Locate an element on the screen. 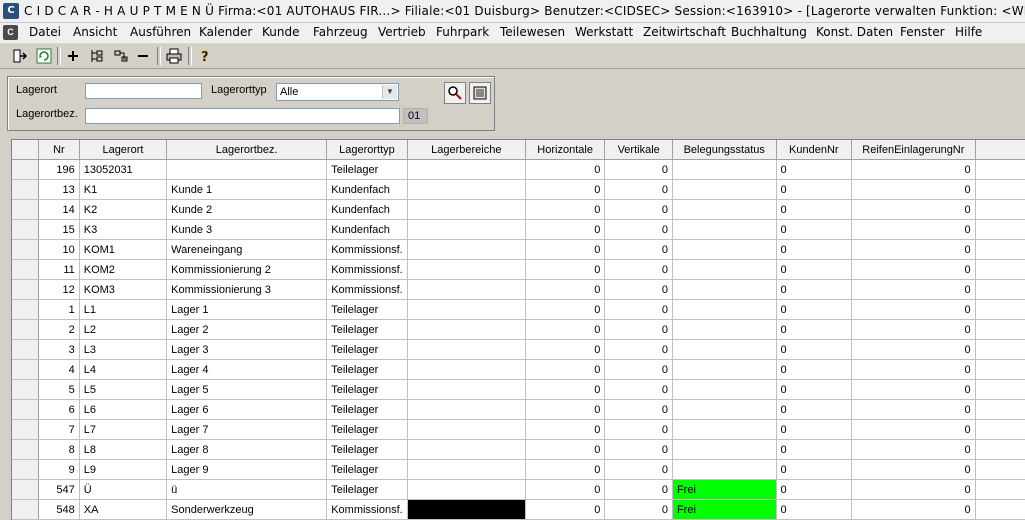  lagerort-input is located at coordinates (143, 91).